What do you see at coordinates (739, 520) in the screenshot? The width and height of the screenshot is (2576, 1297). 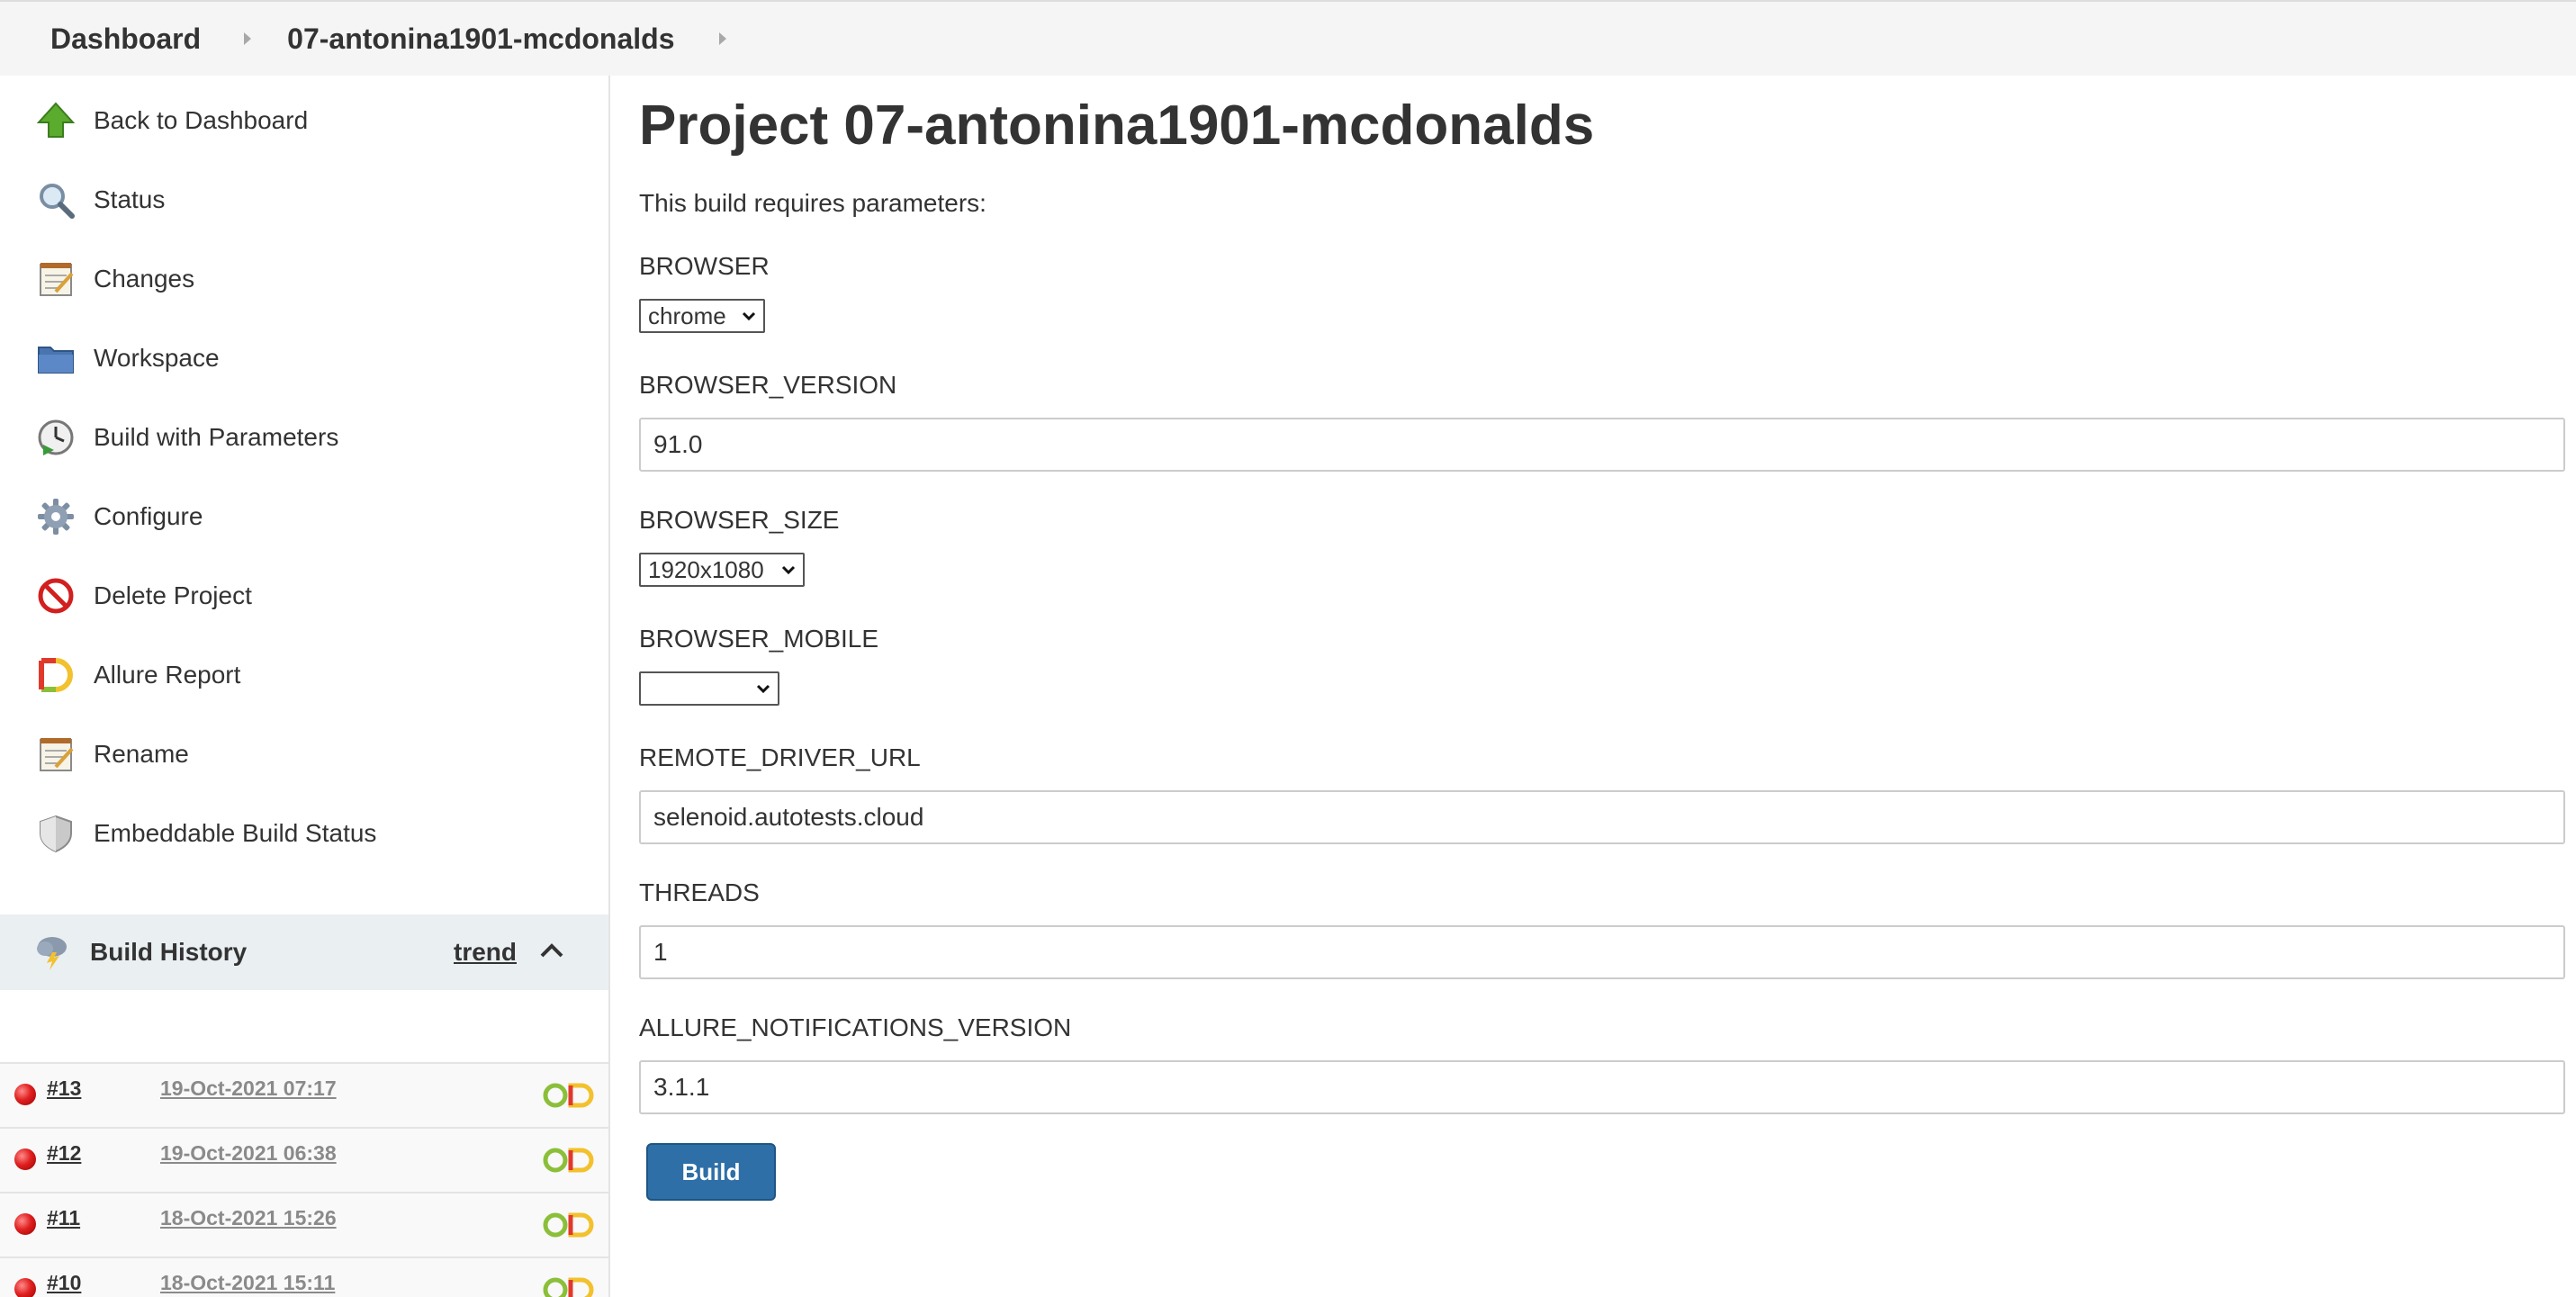 I see `browser-size-label: BROWSER_SIZE` at bounding box center [739, 520].